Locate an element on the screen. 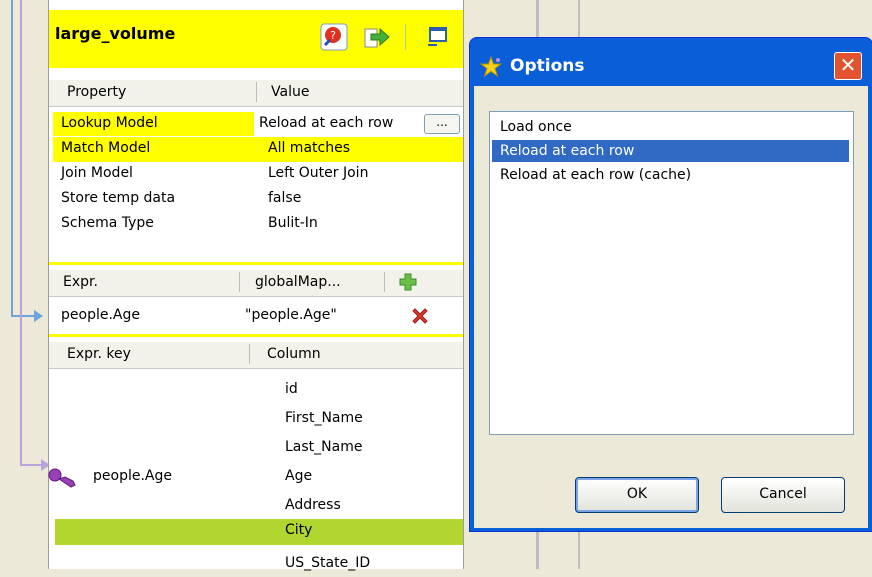 The height and width of the screenshot is (577, 872). expr-key-value: people.Age is located at coordinates (132, 476).